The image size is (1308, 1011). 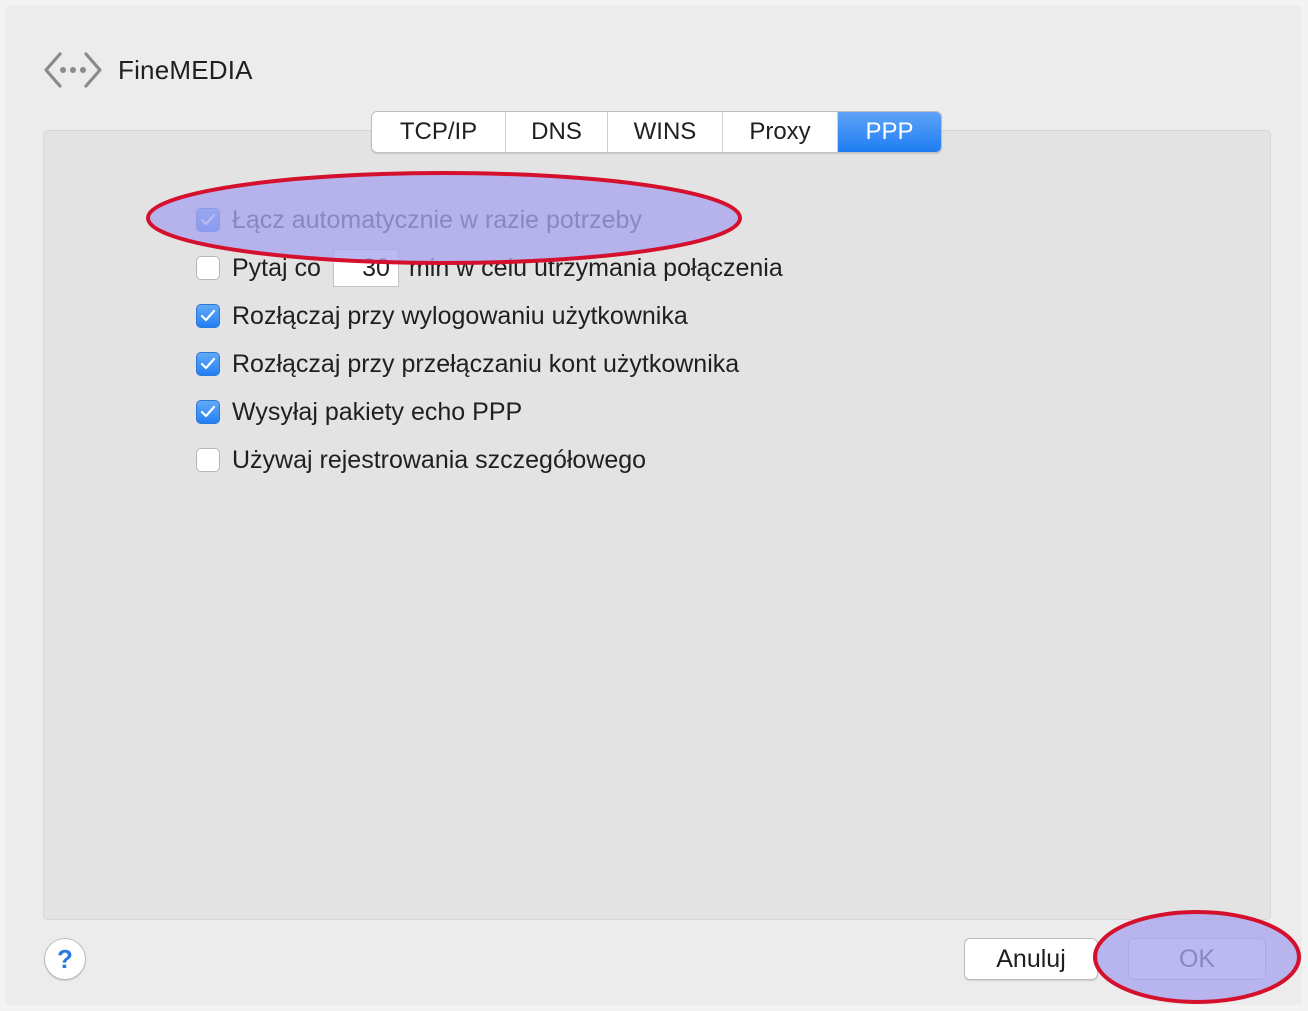 I want to click on ok-button: OK, so click(x=1197, y=959).